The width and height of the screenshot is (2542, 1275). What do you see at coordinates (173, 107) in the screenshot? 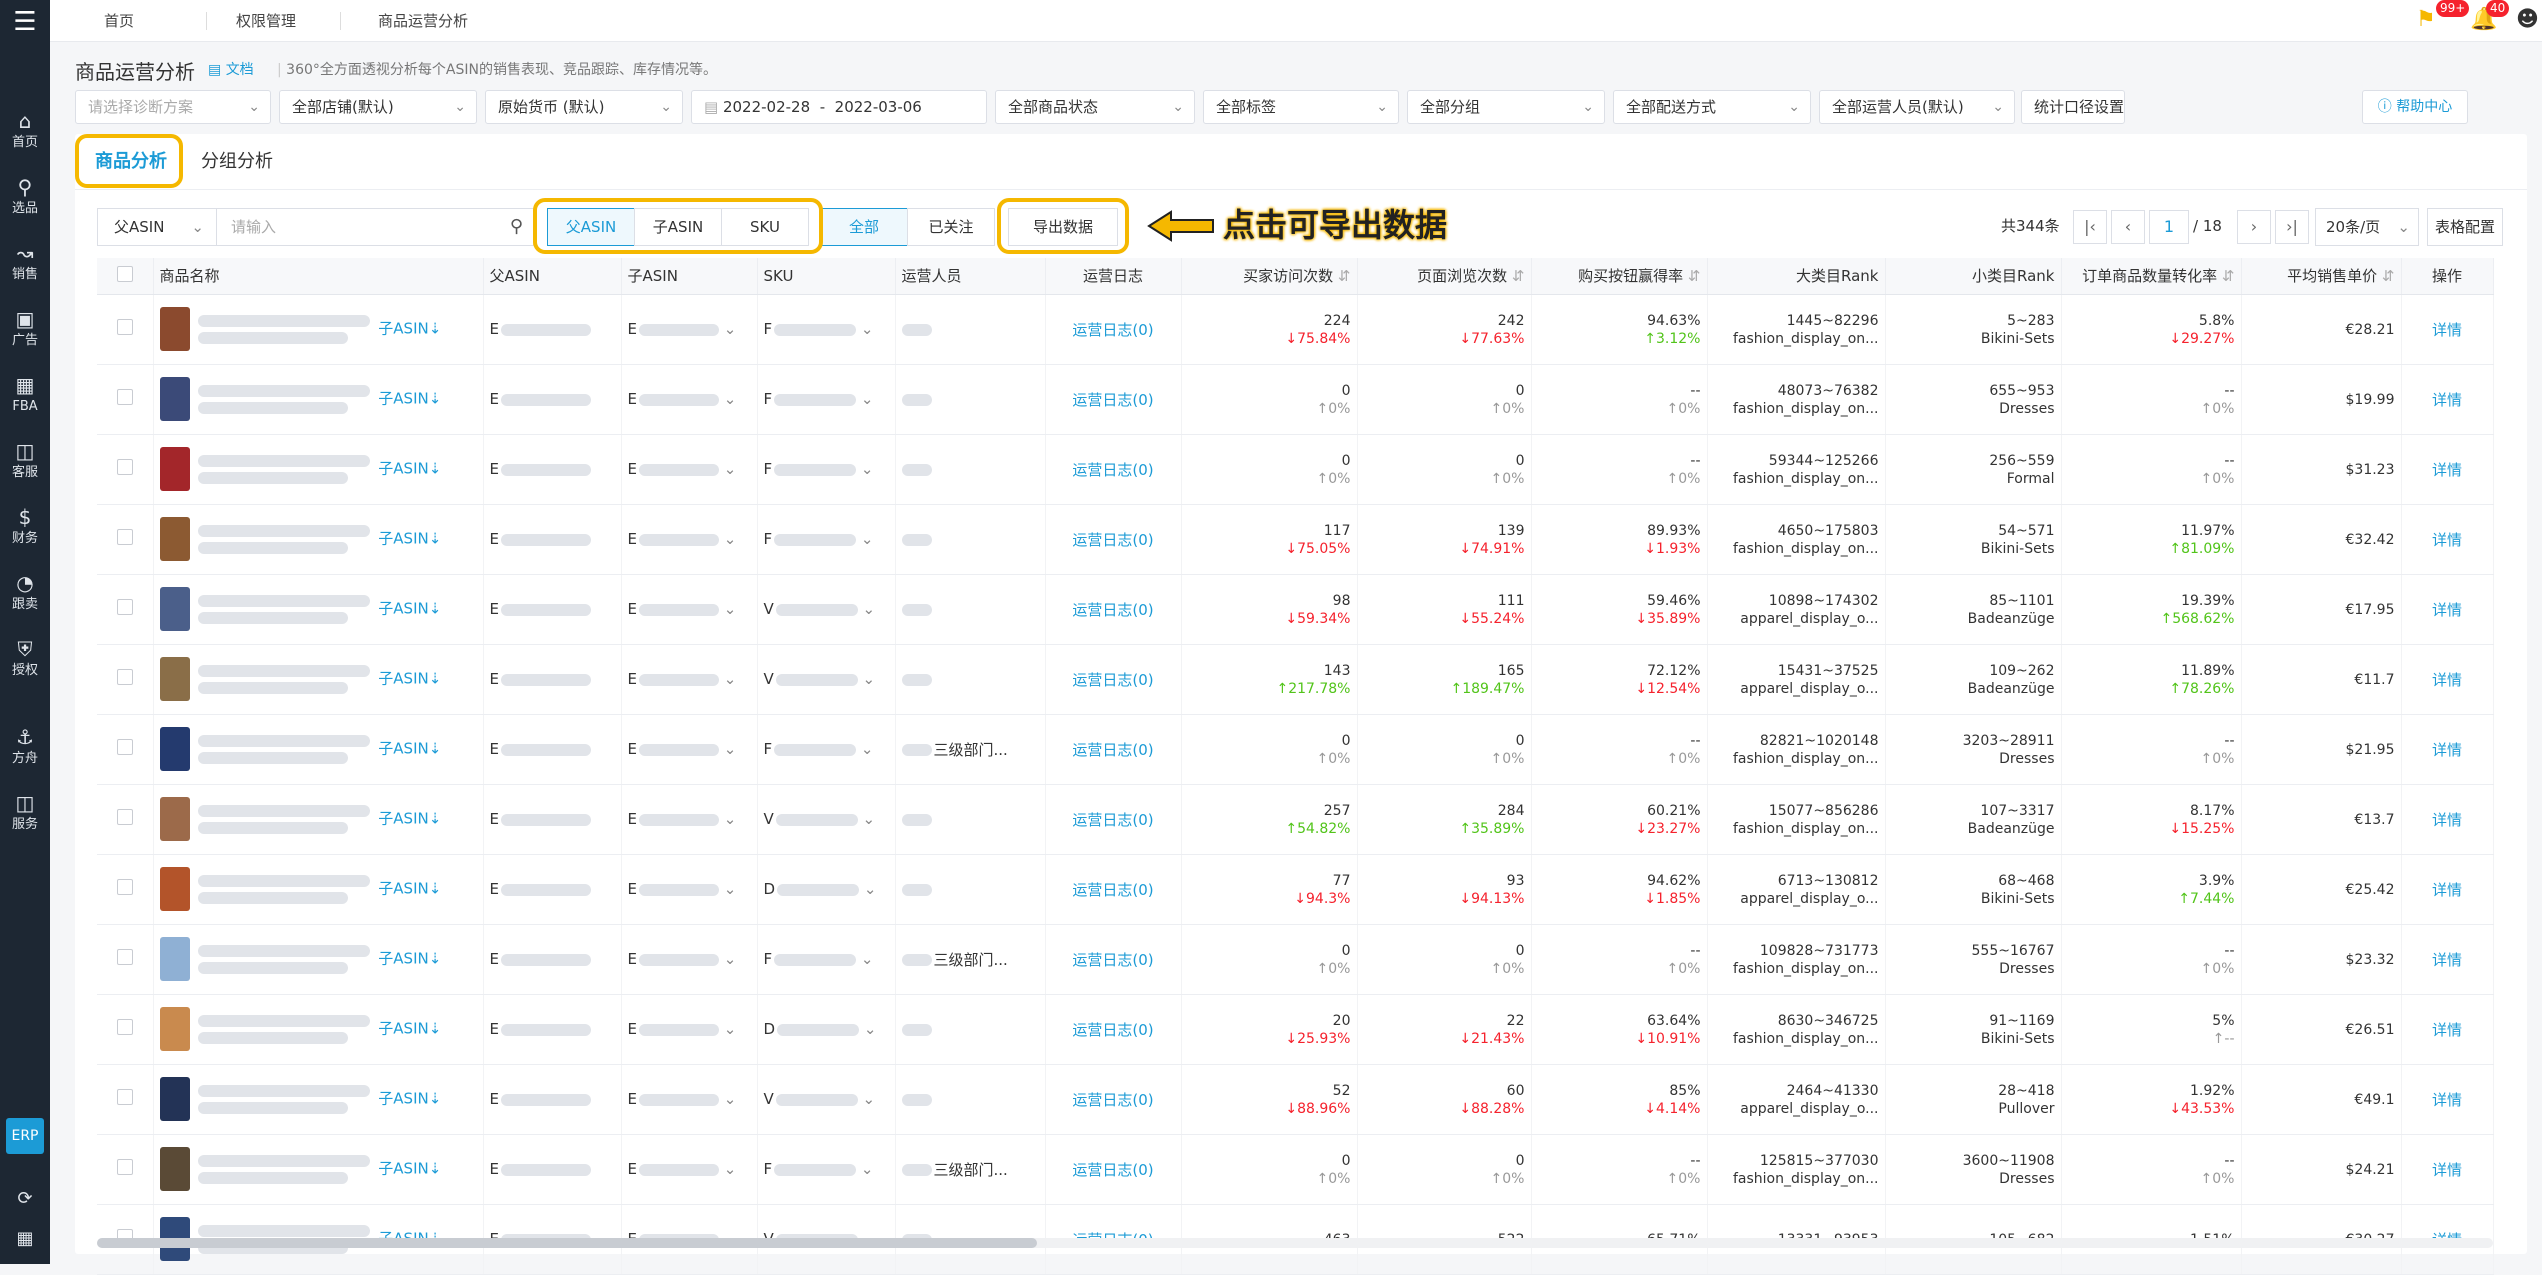
I see `diagnosis-select: 请选择诊断方案 ⌄` at bounding box center [173, 107].